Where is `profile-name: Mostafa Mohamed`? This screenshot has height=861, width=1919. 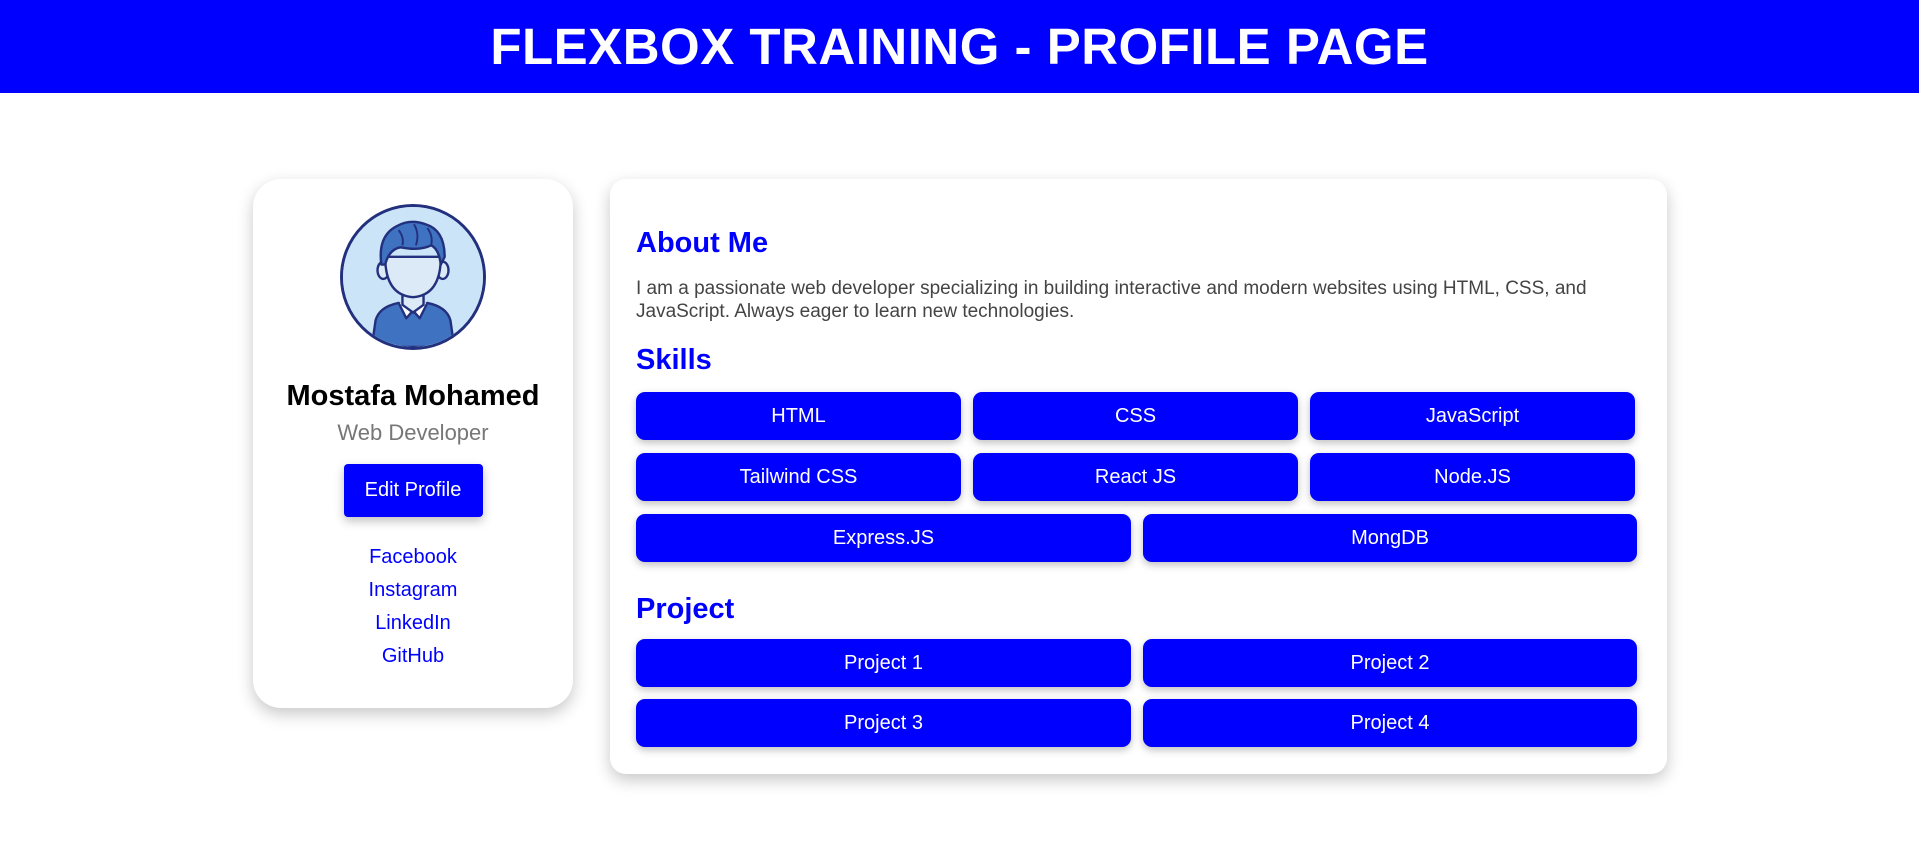
profile-name: Mostafa Mohamed is located at coordinates (413, 396).